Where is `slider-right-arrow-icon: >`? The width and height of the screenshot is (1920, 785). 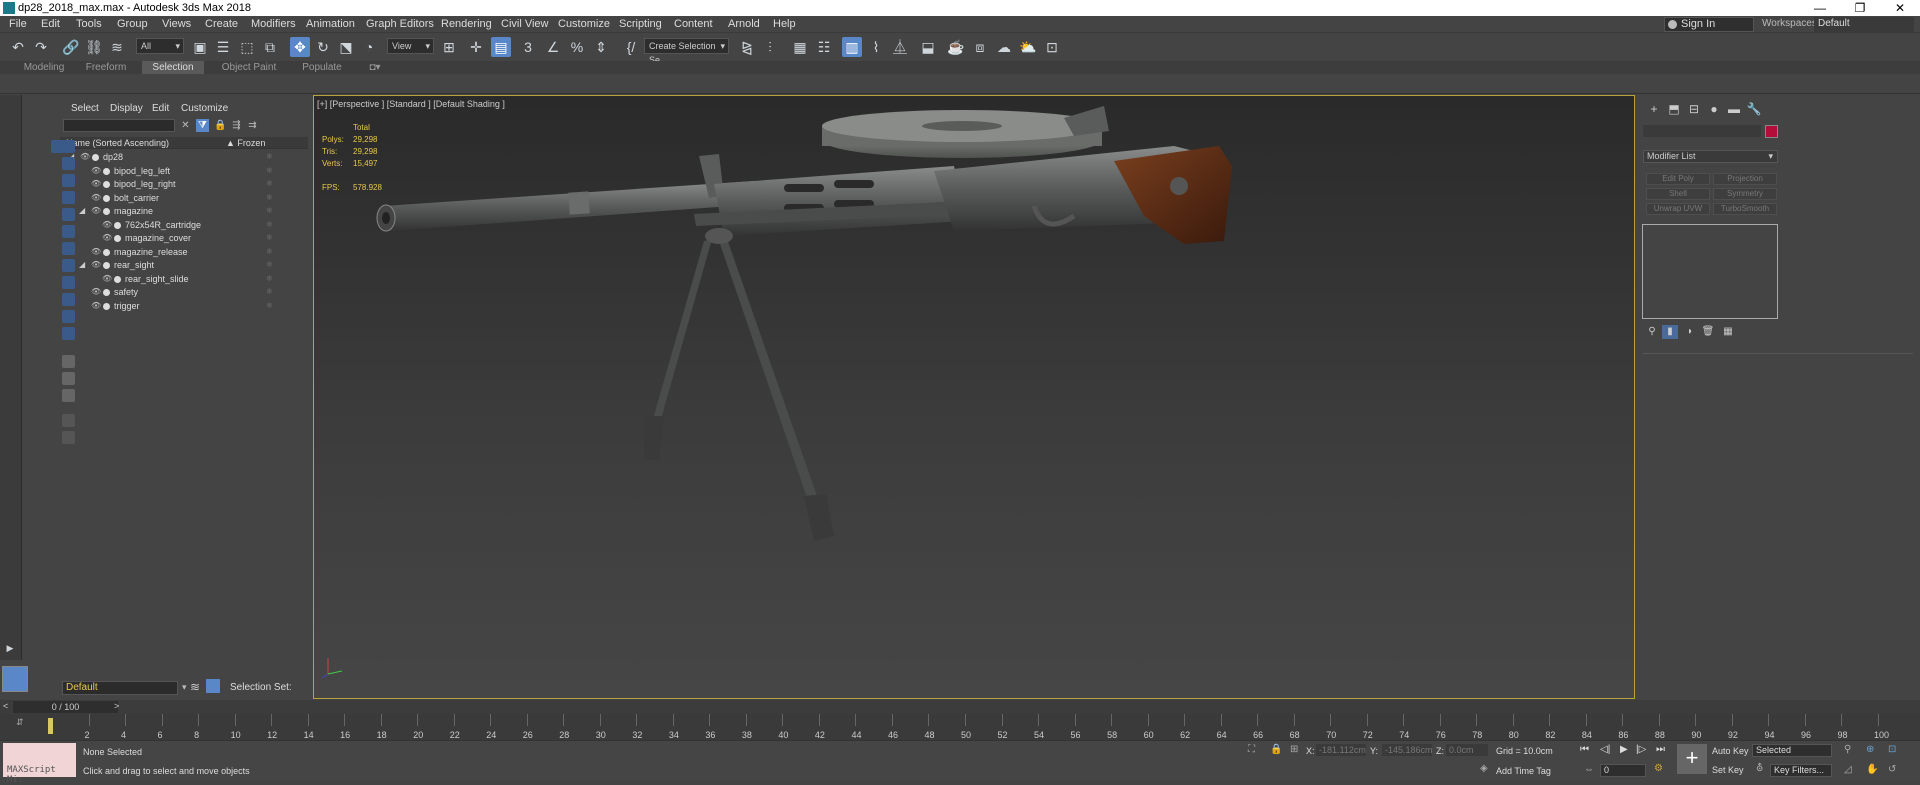
slider-right-arrow-icon: > is located at coordinates (116, 706).